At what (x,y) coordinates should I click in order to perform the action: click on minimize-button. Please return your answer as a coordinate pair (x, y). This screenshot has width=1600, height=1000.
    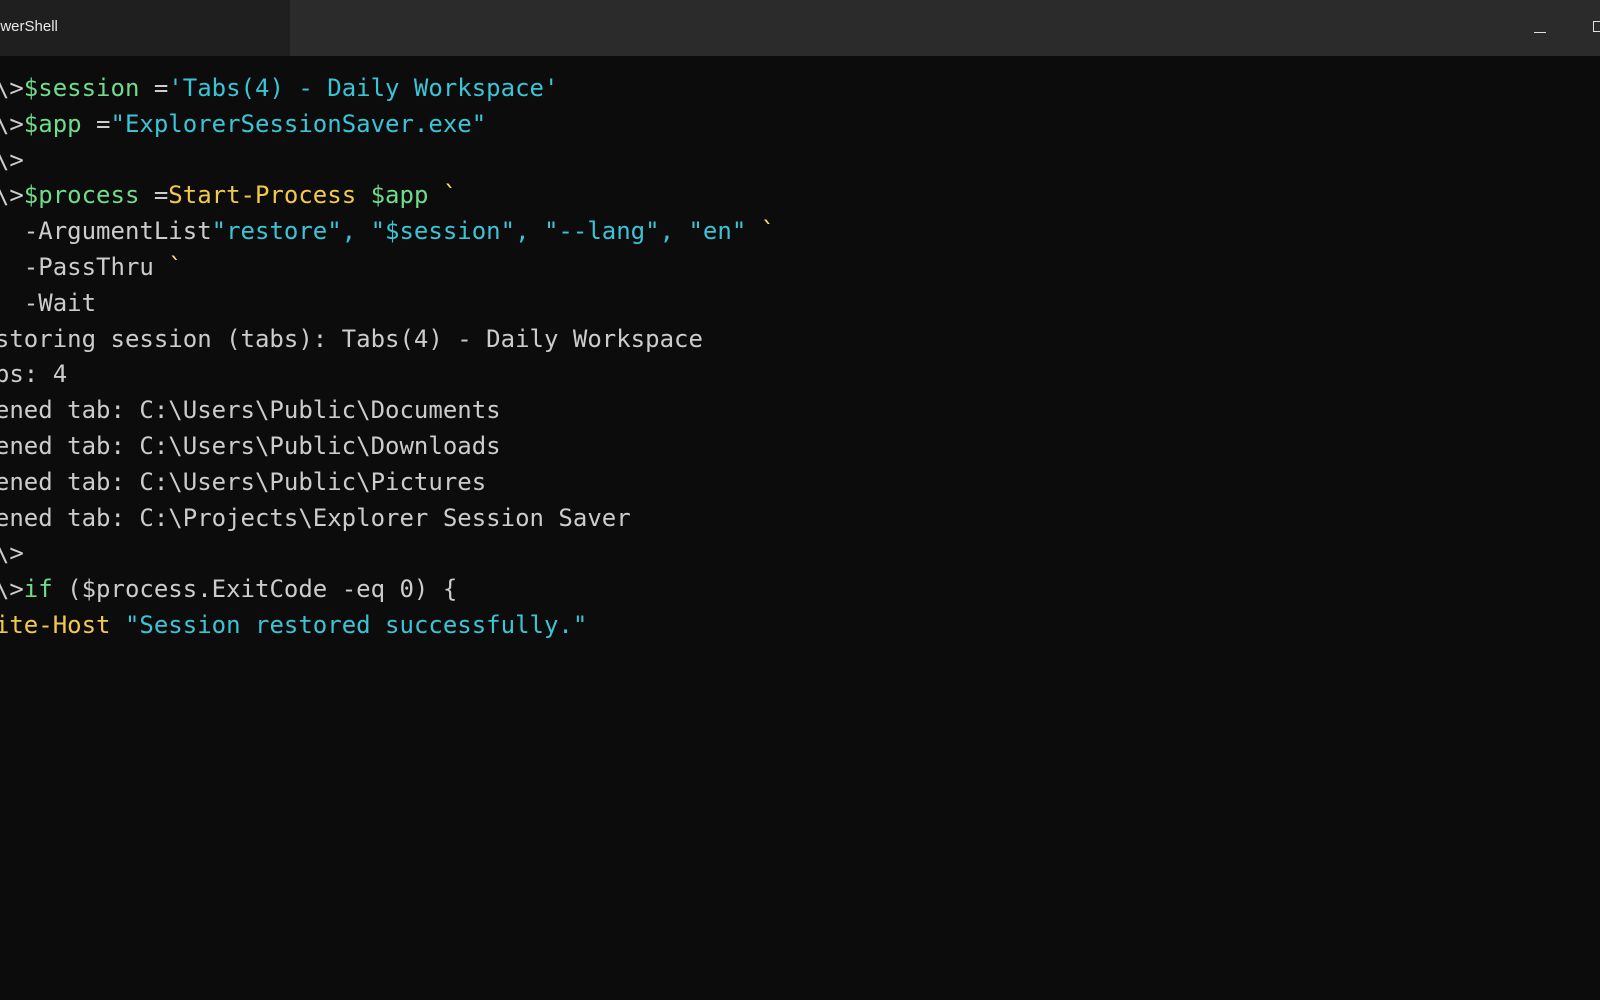
    Looking at the image, I should click on (1539, 28).